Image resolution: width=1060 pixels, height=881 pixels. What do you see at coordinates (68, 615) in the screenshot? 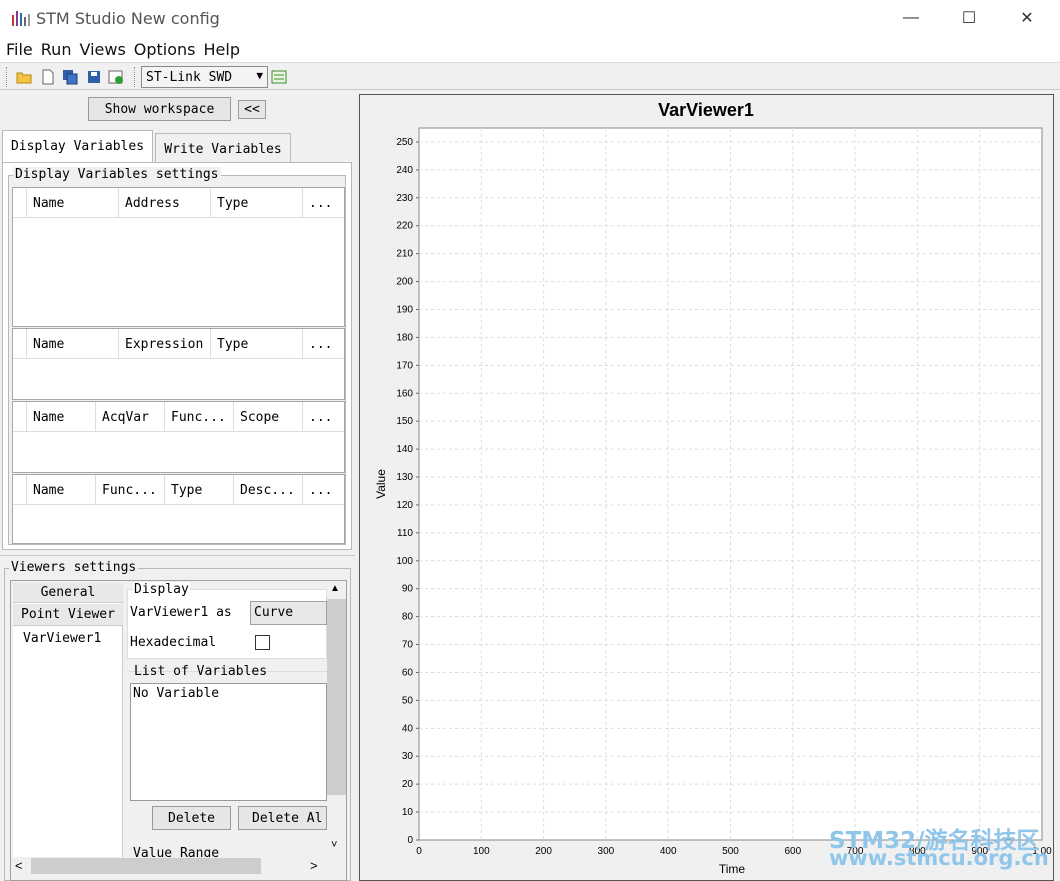
I see `viewer-category-point-viewer: Point Viewer` at bounding box center [68, 615].